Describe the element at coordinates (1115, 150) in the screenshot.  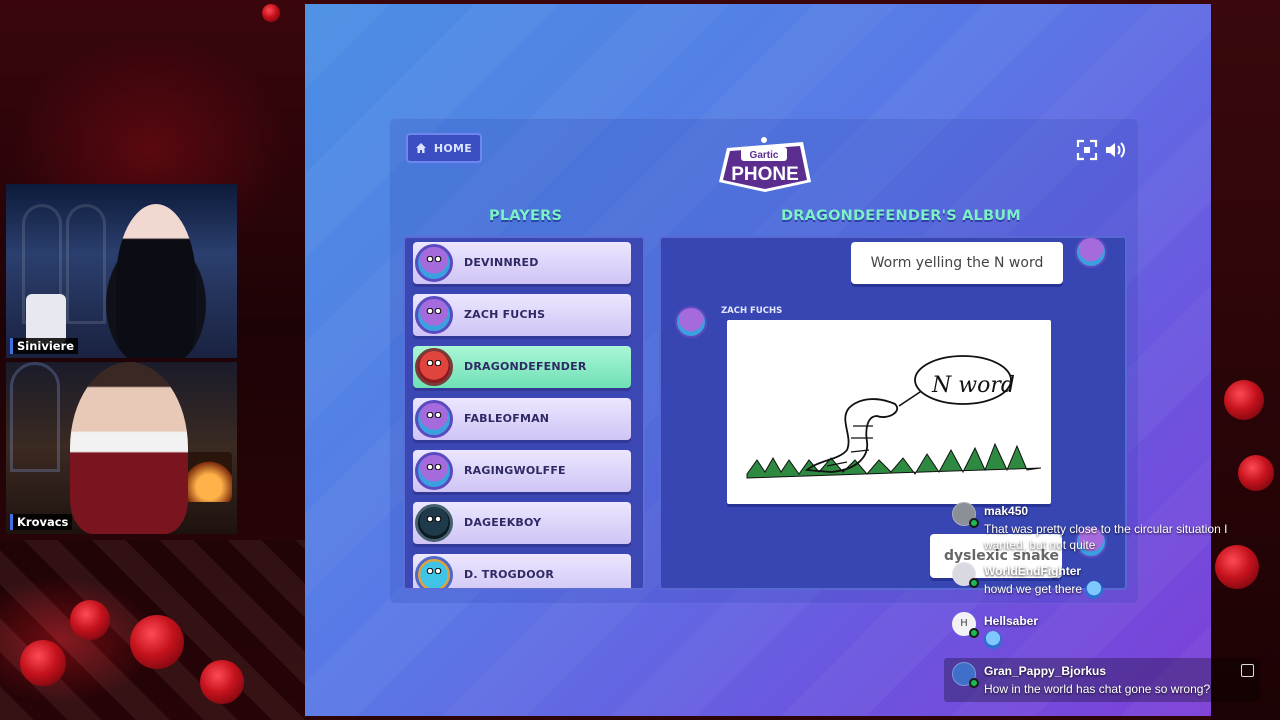
I see `speaker-icon` at that location.